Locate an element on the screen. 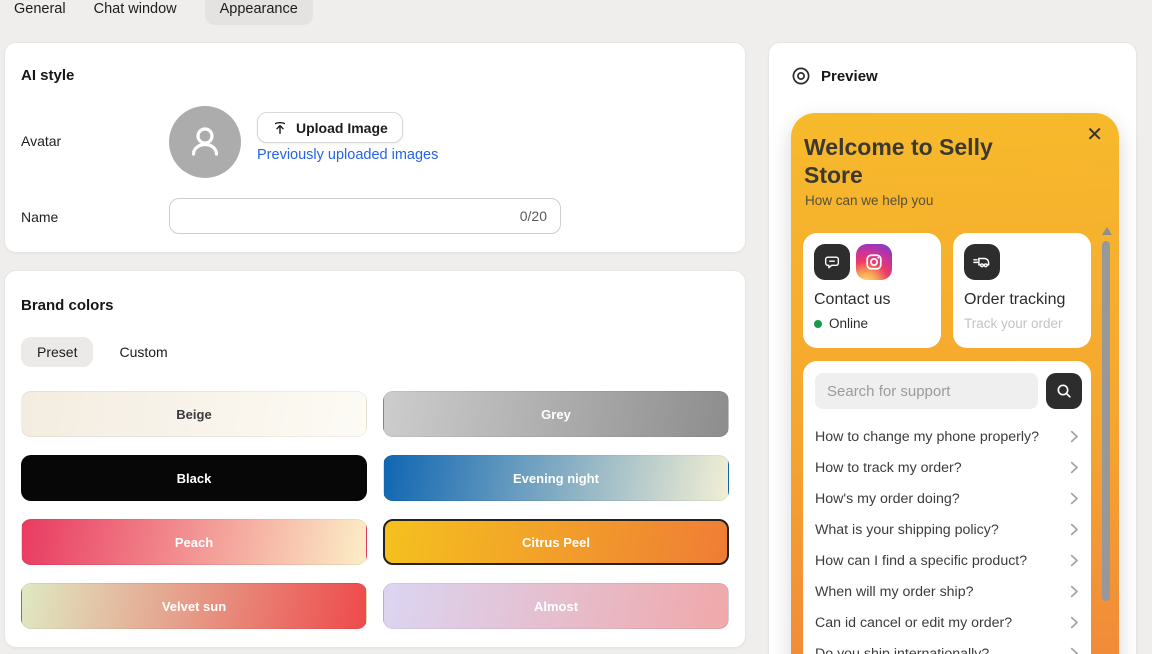 This screenshot has height=654, width=1152. online-status-label: Online is located at coordinates (849, 323).